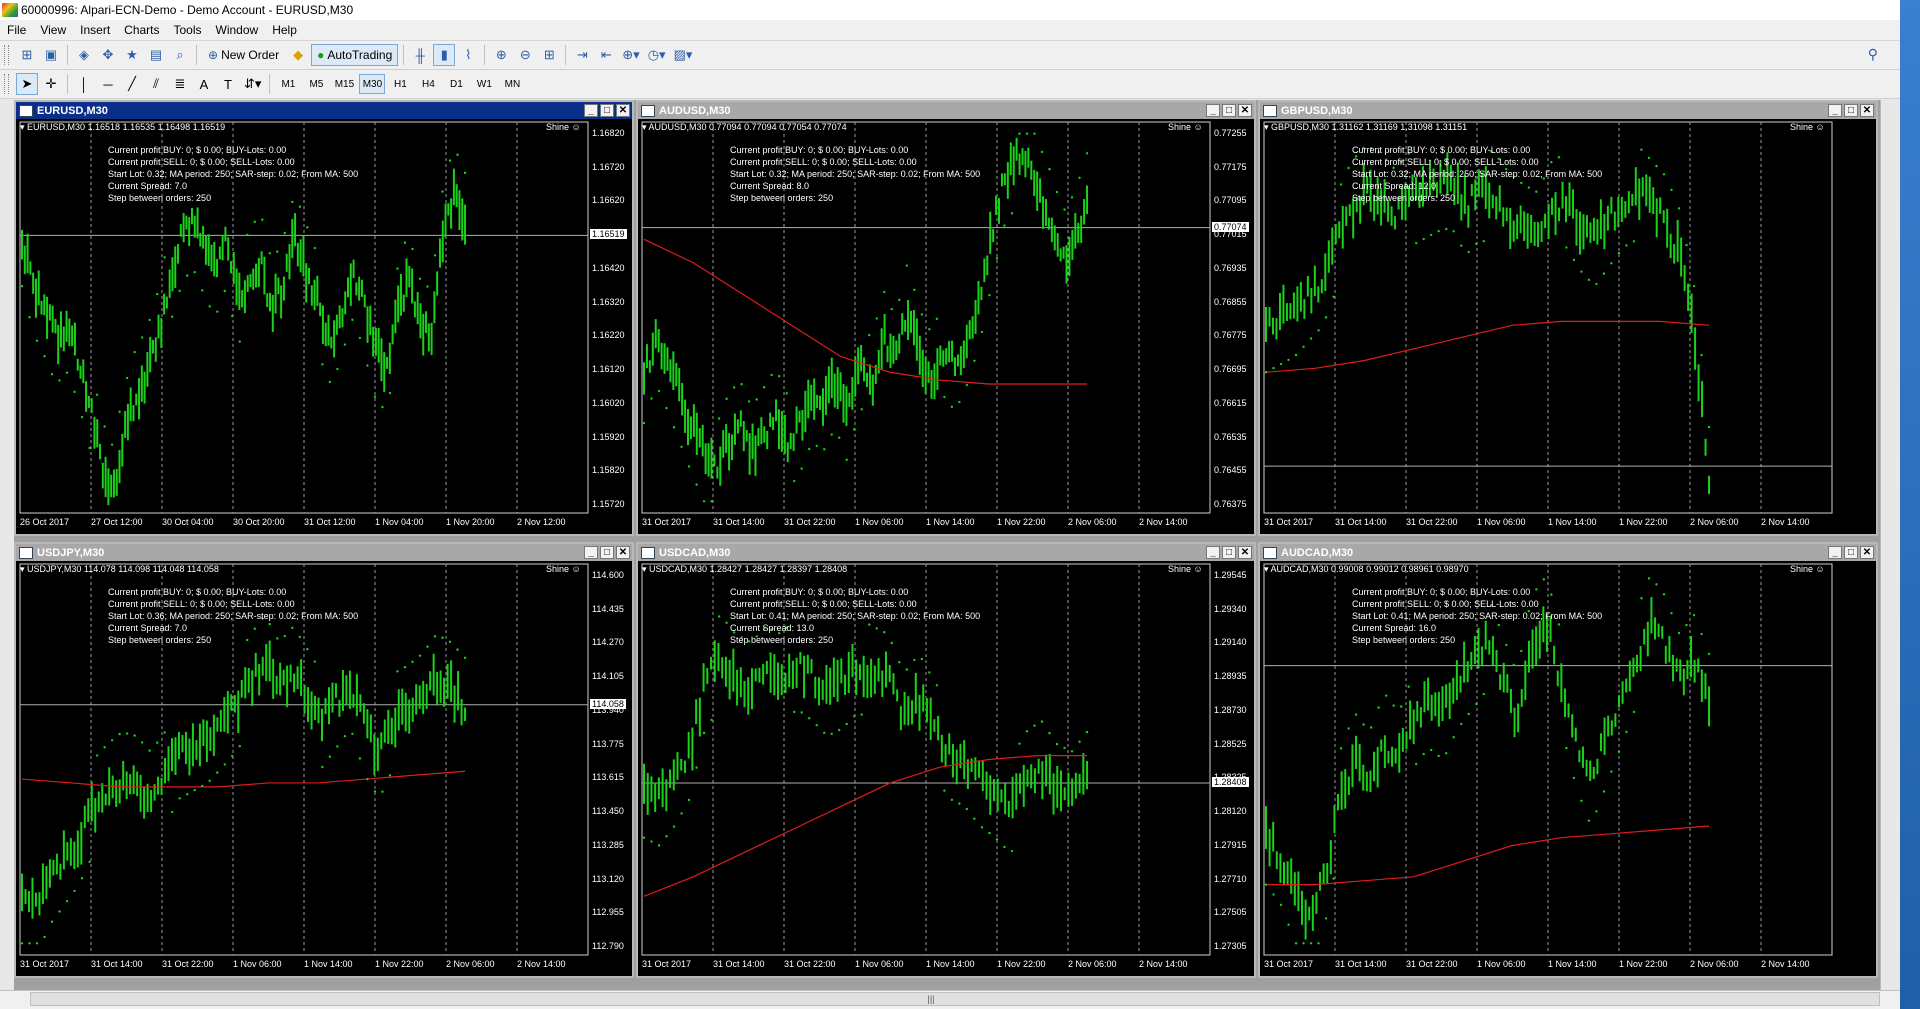 The width and height of the screenshot is (1920, 1009). Describe the element at coordinates (252, 84) in the screenshot. I see `arrows-icon: ⇵▾` at that location.